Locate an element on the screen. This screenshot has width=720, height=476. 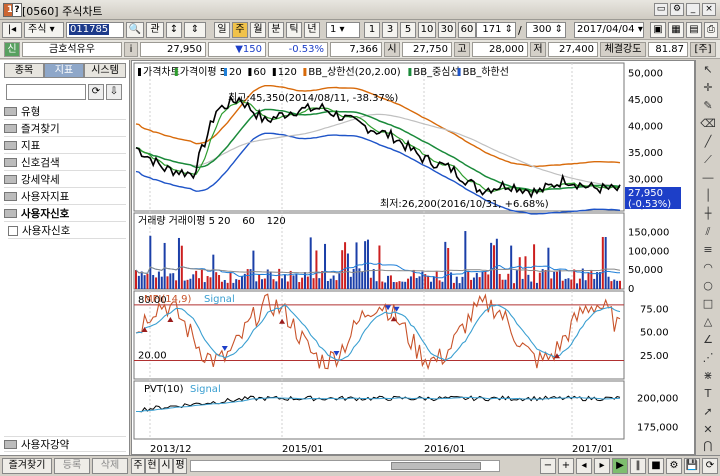
tick-select: 1 ▾ is located at coordinates (343, 30).